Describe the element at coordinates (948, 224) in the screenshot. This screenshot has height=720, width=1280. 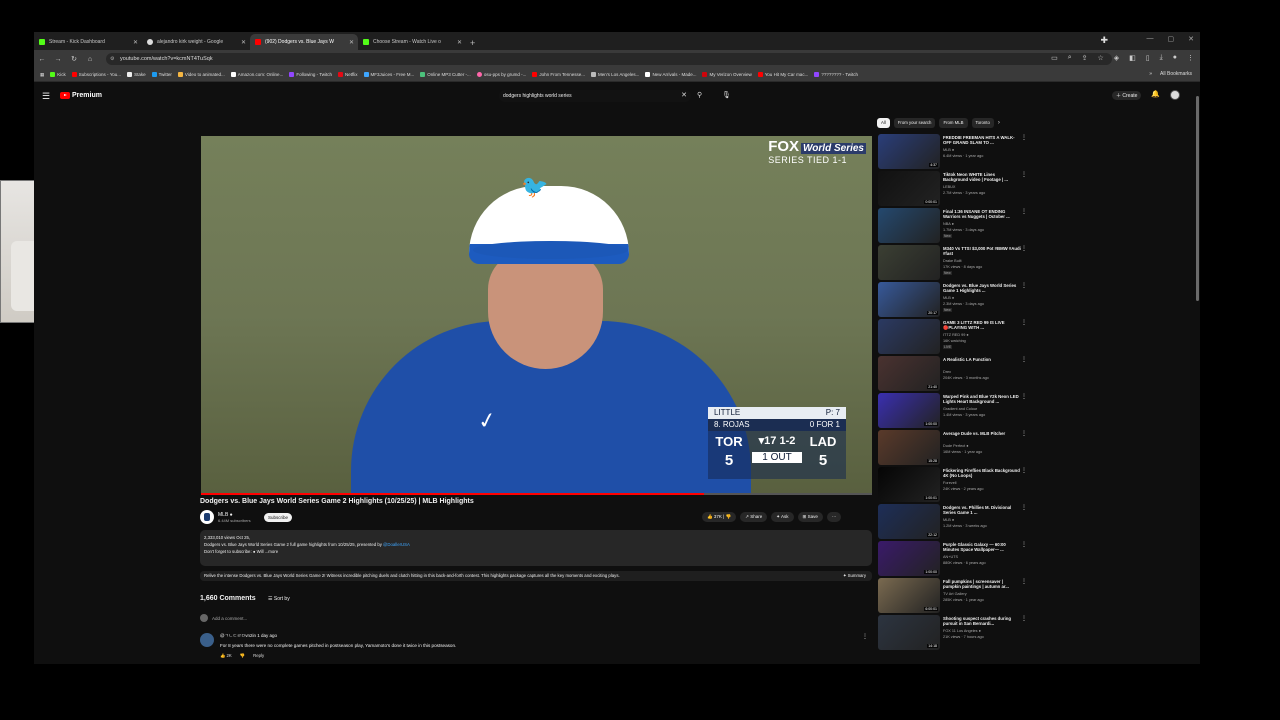
I see `channel-name: NBA ●` at that location.